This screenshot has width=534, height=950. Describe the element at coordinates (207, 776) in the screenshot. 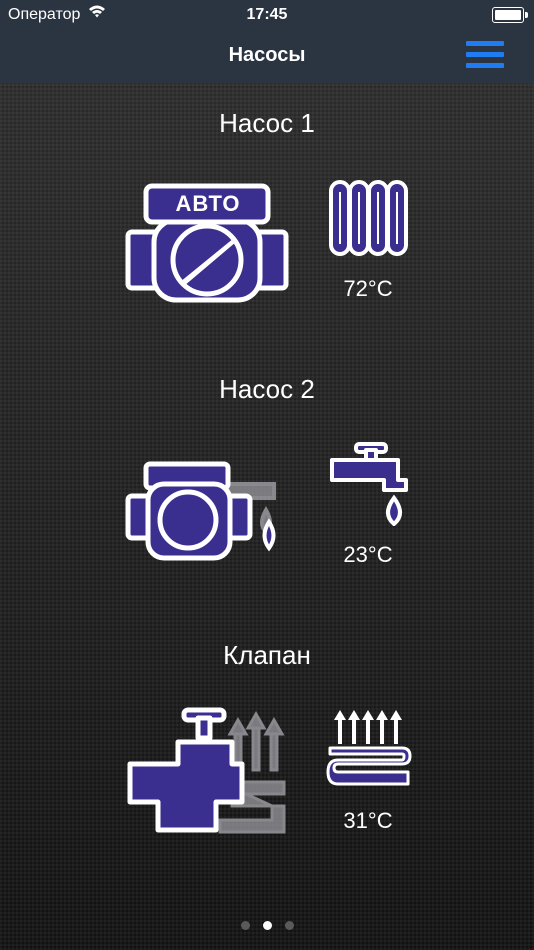

I see `valve-floor-heating-icon` at that location.